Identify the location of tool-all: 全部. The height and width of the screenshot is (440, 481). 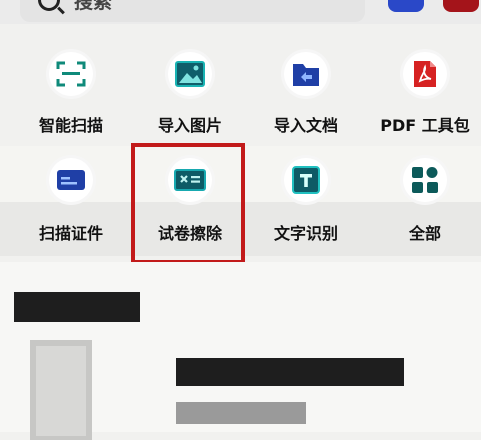
(425, 201).